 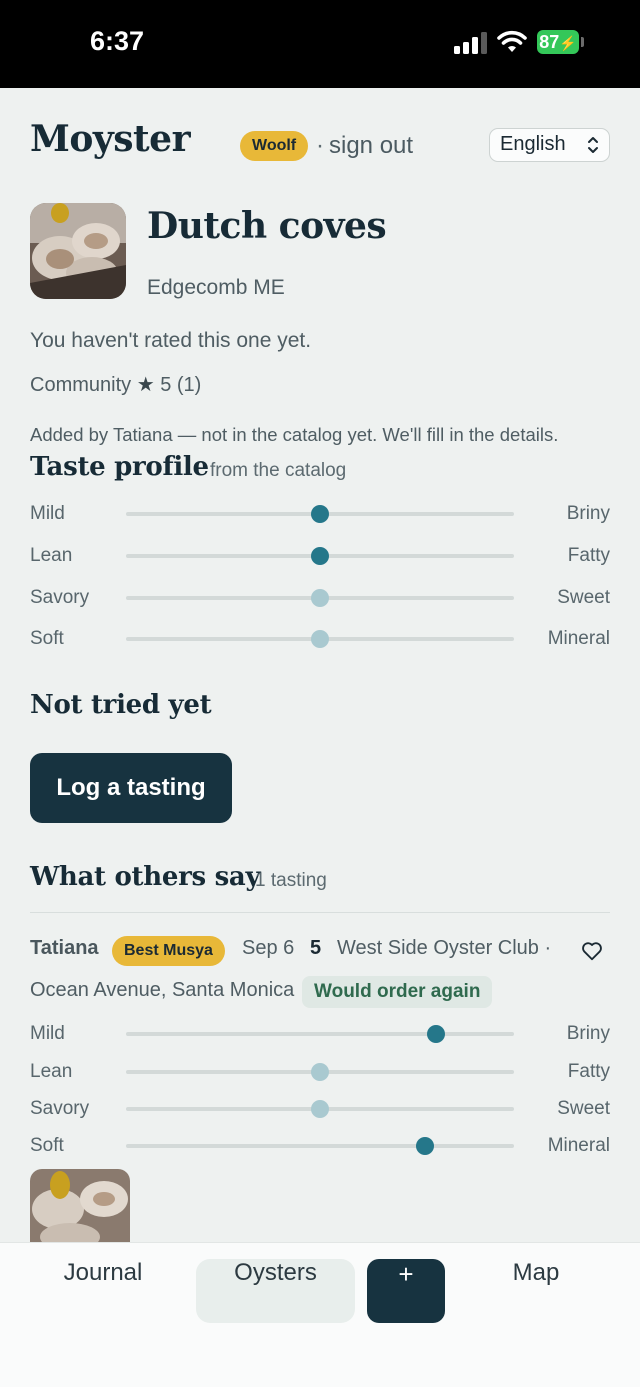 What do you see at coordinates (406, 1291) in the screenshot?
I see `add-button: +` at bounding box center [406, 1291].